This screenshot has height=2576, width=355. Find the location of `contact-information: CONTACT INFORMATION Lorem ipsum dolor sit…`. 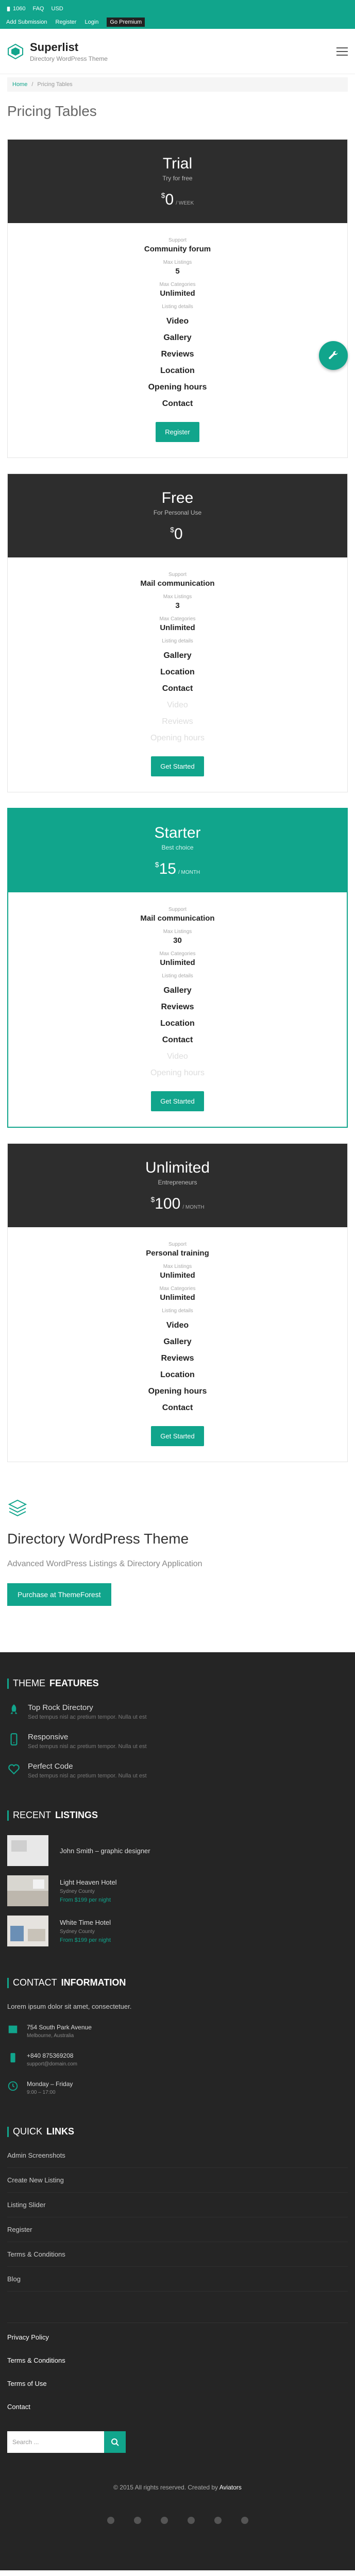

contact-information: CONTACT INFORMATION Lorem ipsum dolor sit… is located at coordinates (177, 2036).